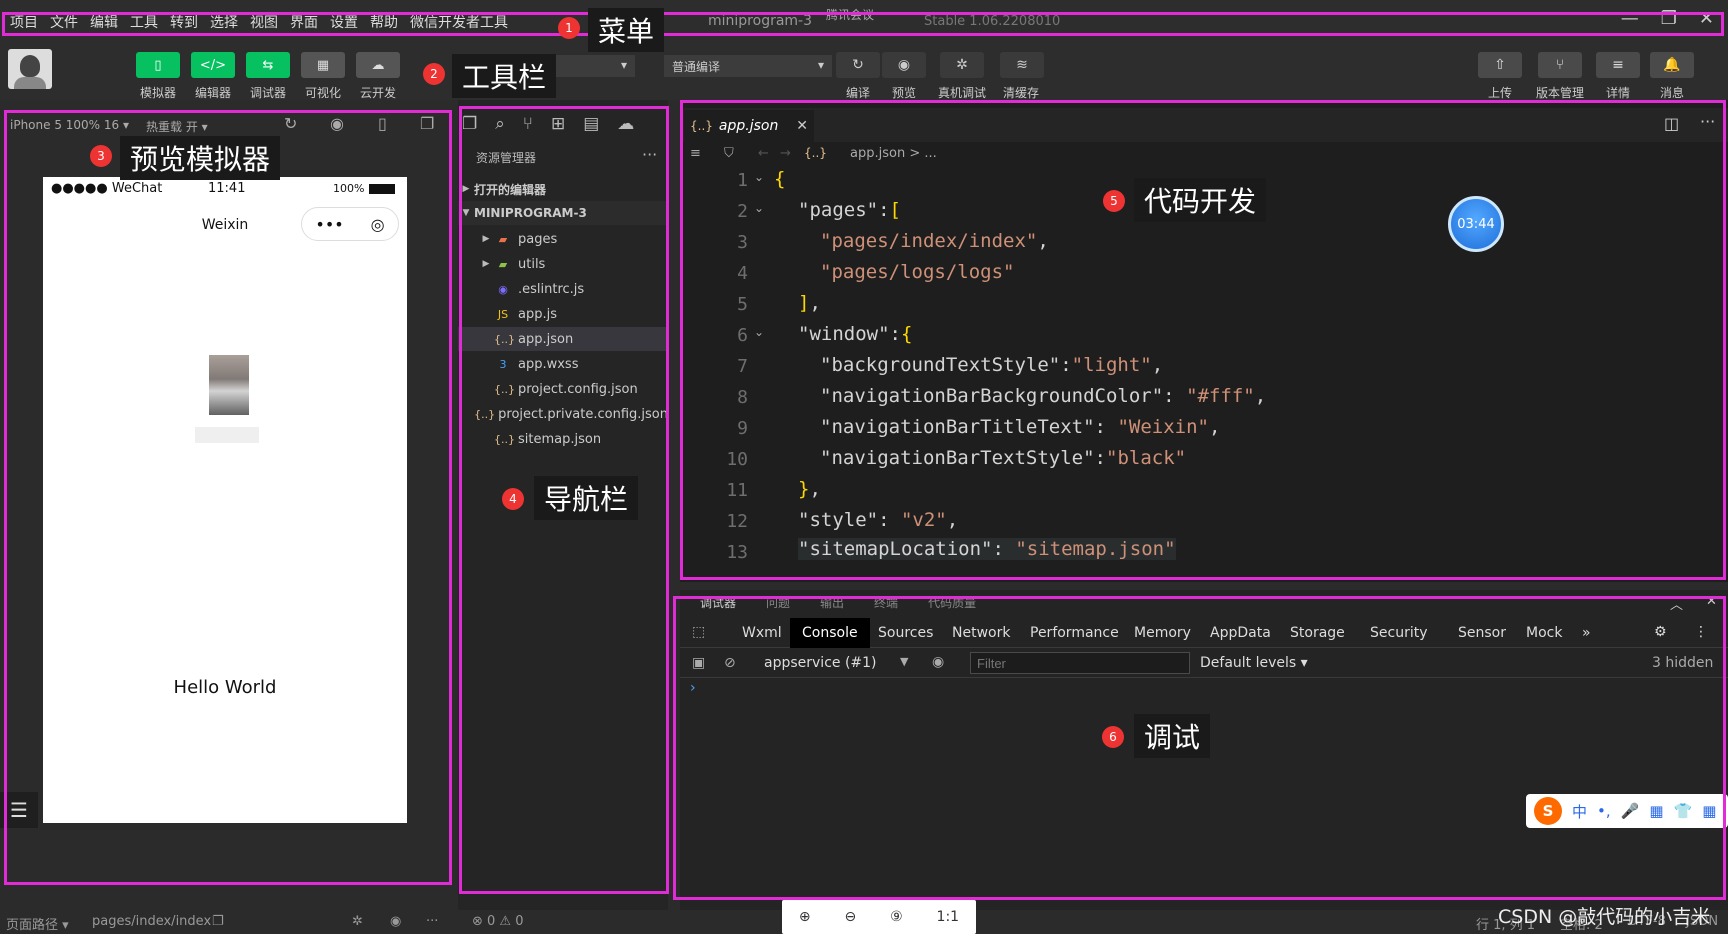  Describe the element at coordinates (377, 93) in the screenshot. I see `cloud-dev-label: 云开发` at that location.